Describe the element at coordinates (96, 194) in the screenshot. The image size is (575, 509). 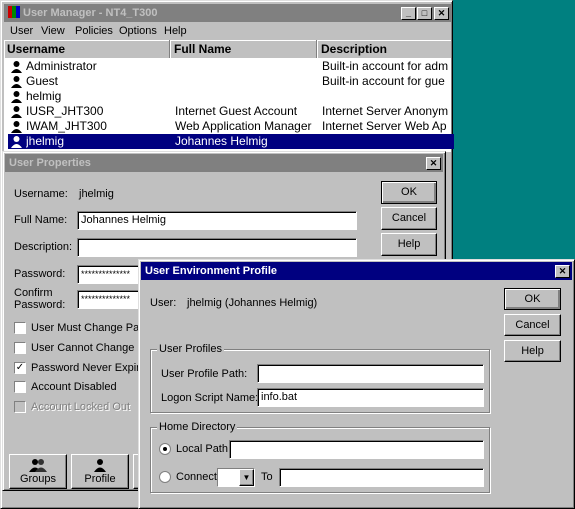
I see `username-value: jhelmig` at that location.